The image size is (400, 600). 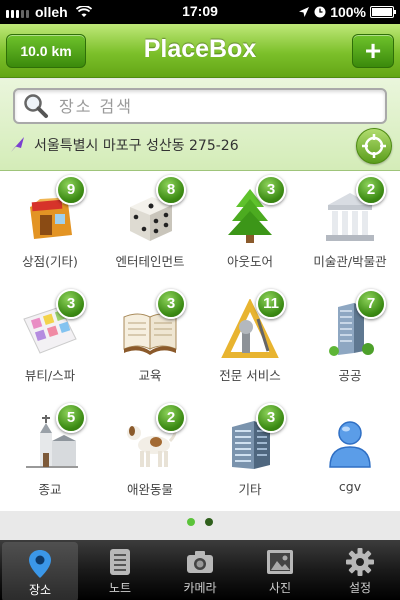 I want to click on category-item-religion: 5 종교, so click(x=50, y=456).